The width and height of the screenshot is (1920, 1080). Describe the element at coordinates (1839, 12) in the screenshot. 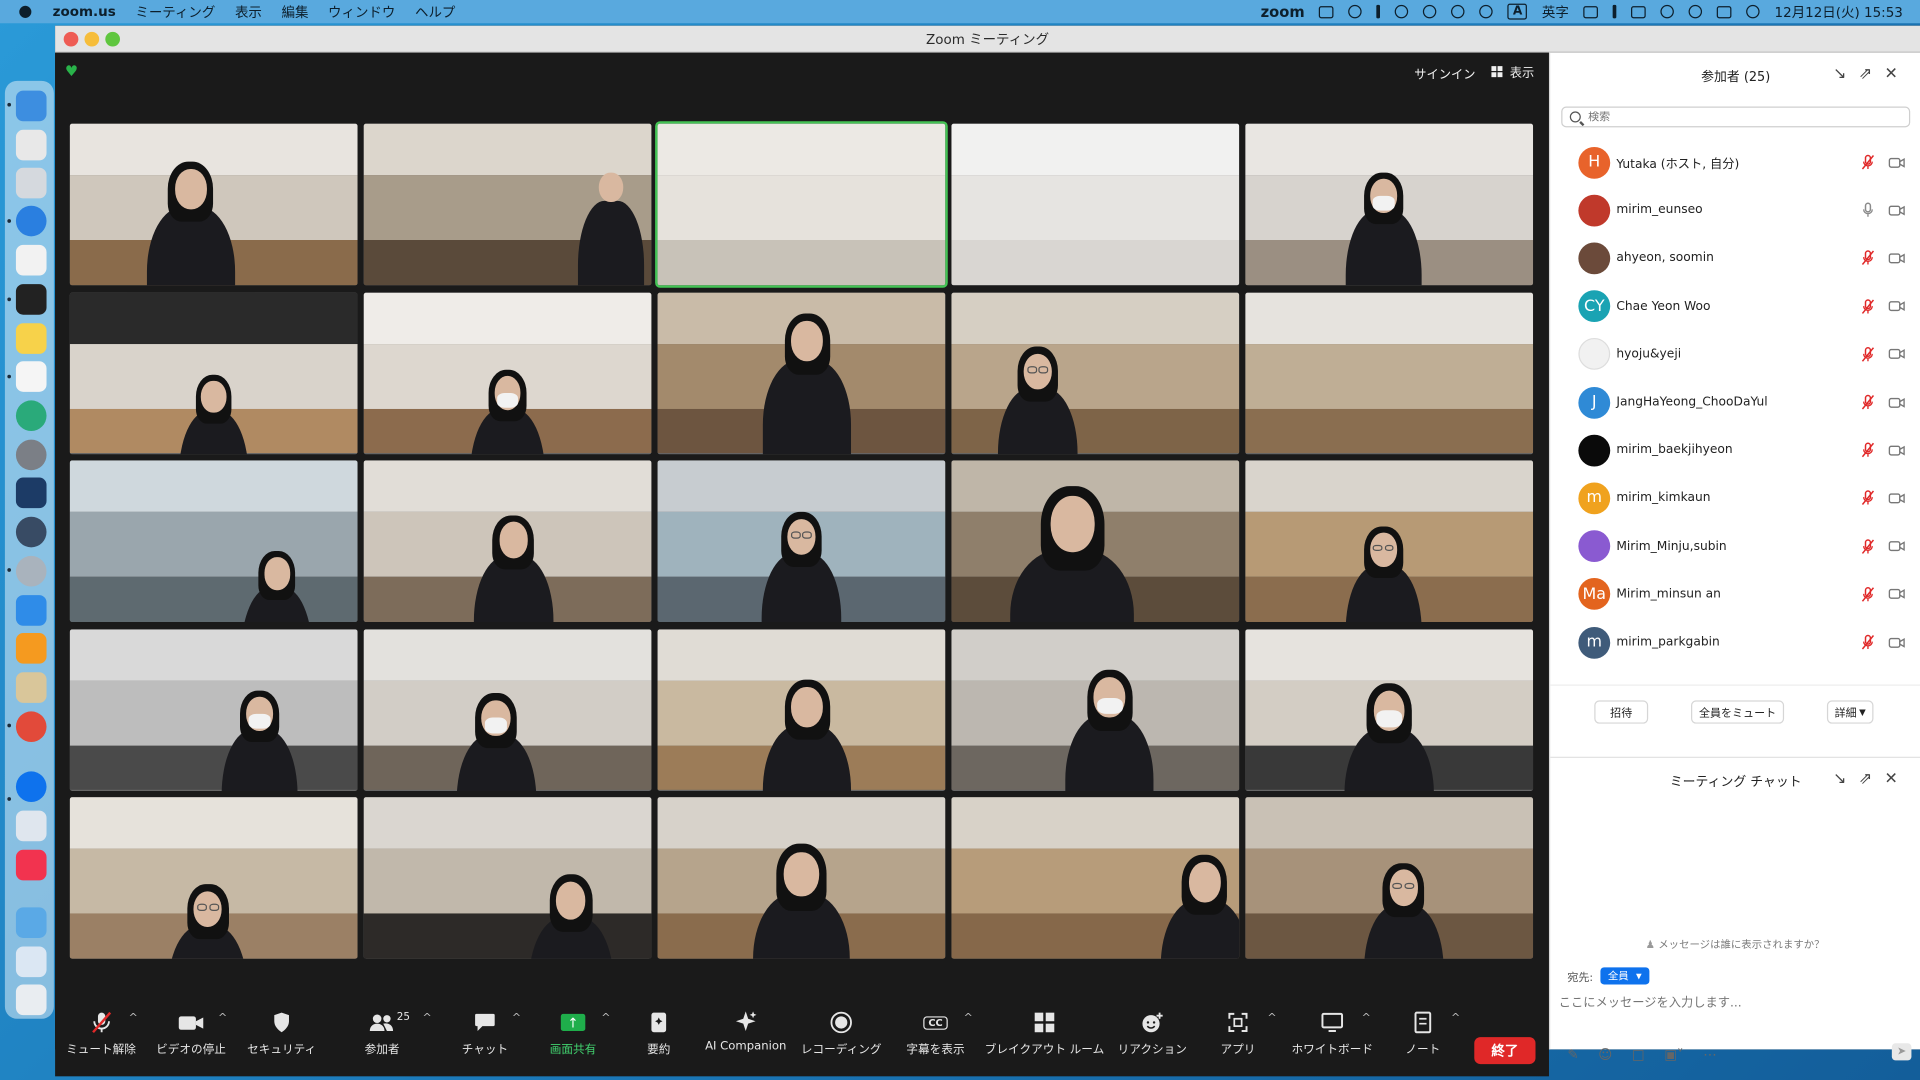

I see `clock-label: 12月12日(火) 15:53` at that location.